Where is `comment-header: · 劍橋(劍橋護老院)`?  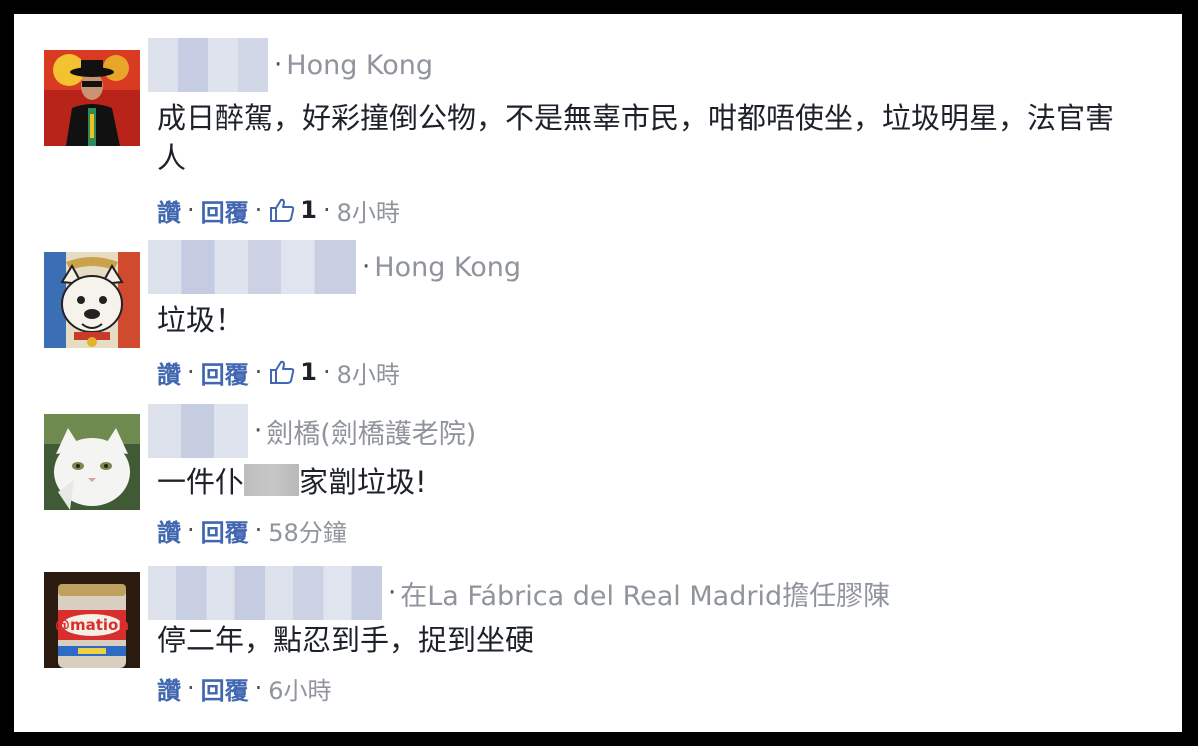 comment-header: · 劍橋(劍橋護老院) is located at coordinates (312, 431).